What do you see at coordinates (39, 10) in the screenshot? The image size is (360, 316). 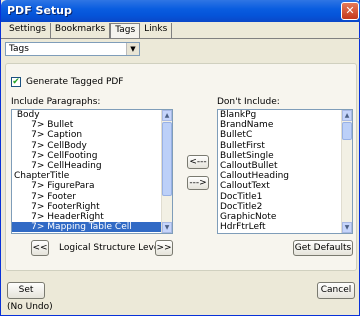 I see `window-title: PDF Setup` at bounding box center [39, 10].